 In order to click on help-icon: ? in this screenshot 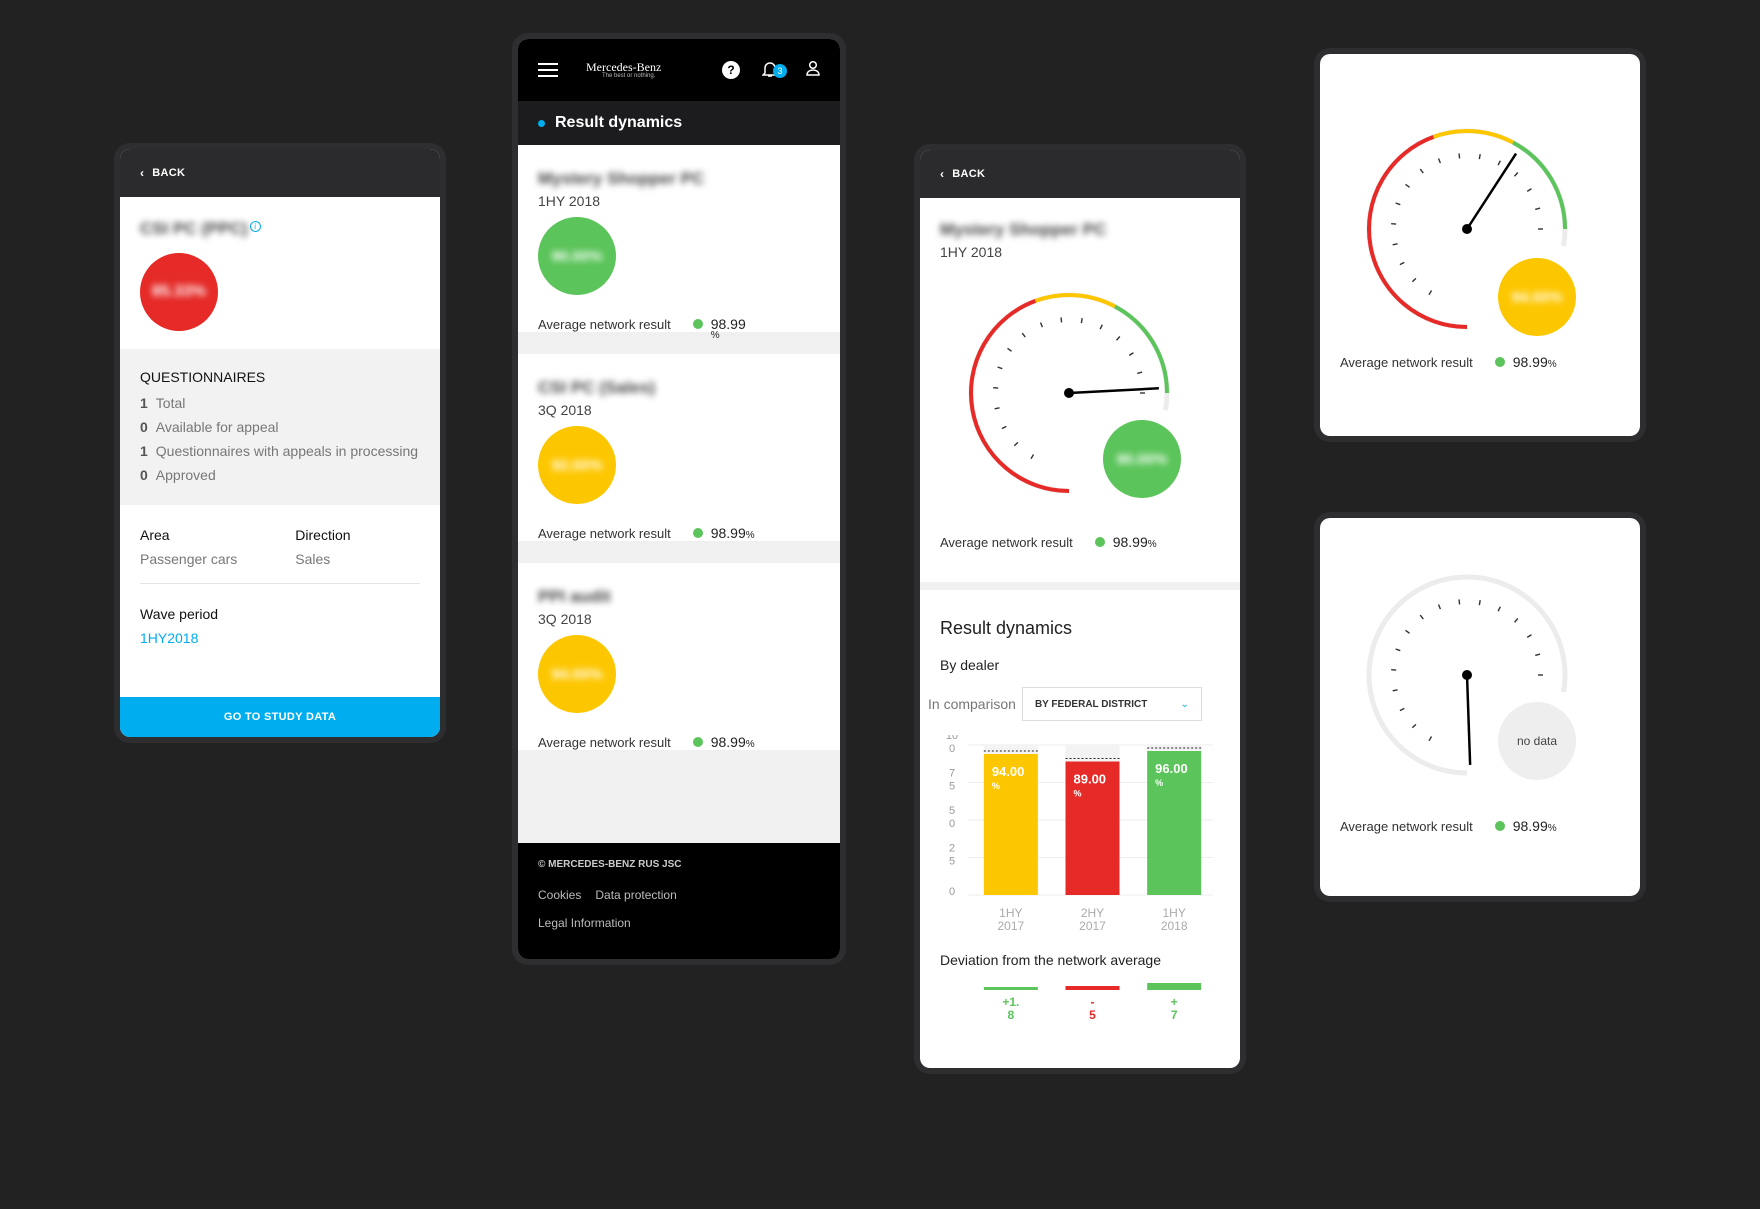, I will do `click(731, 70)`.